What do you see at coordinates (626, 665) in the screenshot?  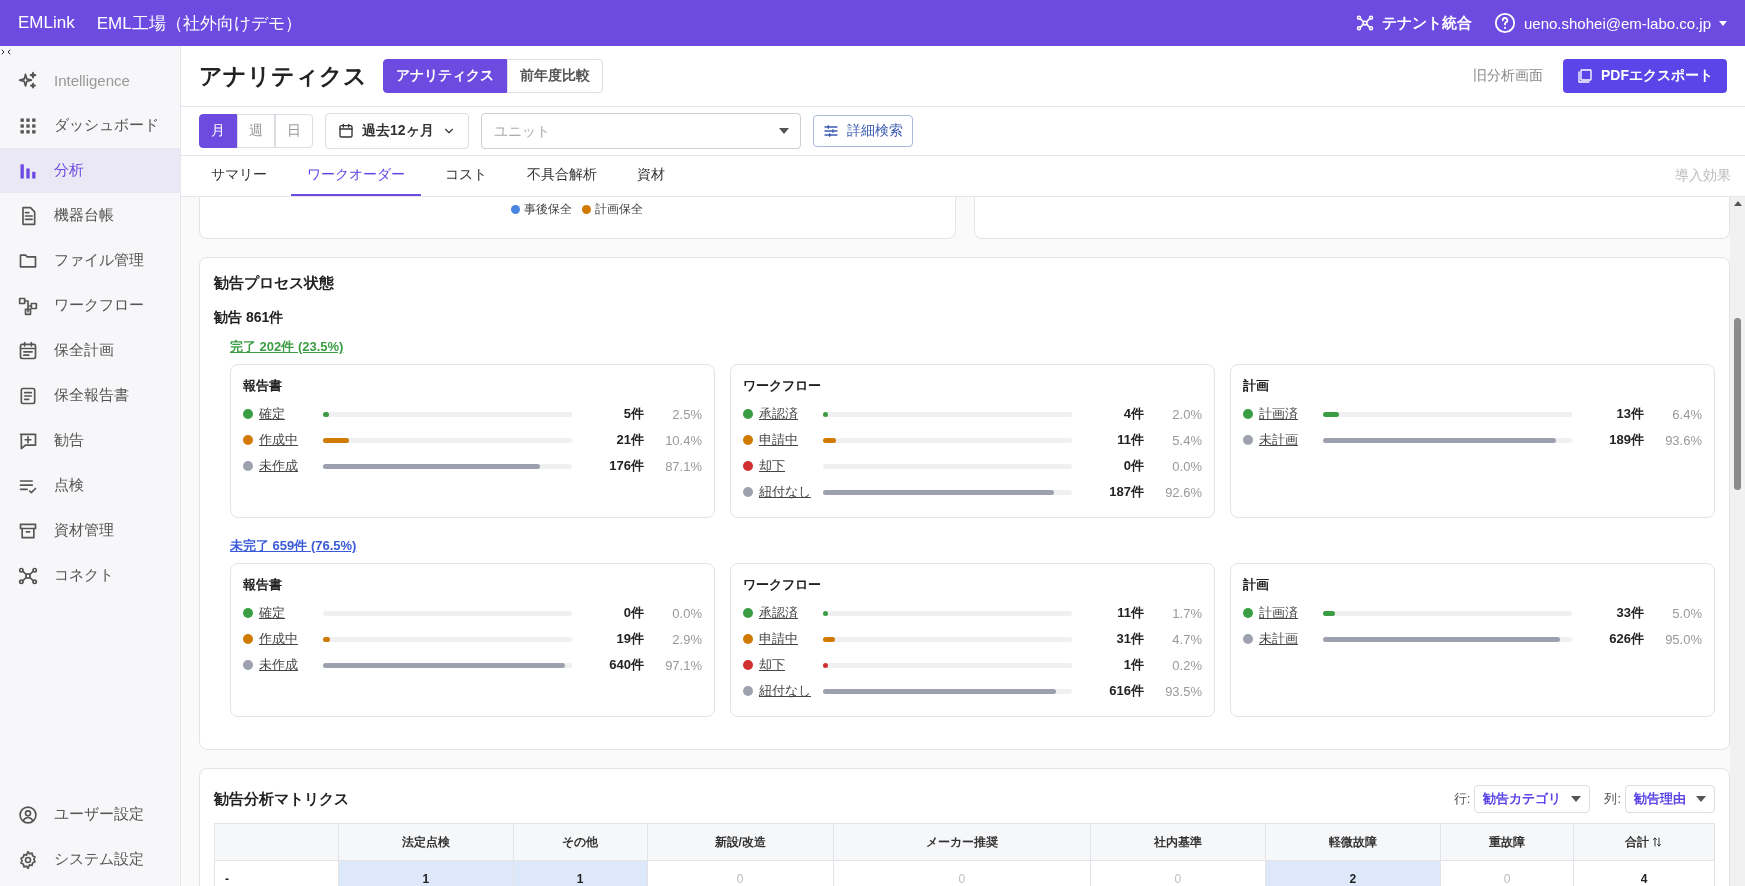 I see `count: 640件` at bounding box center [626, 665].